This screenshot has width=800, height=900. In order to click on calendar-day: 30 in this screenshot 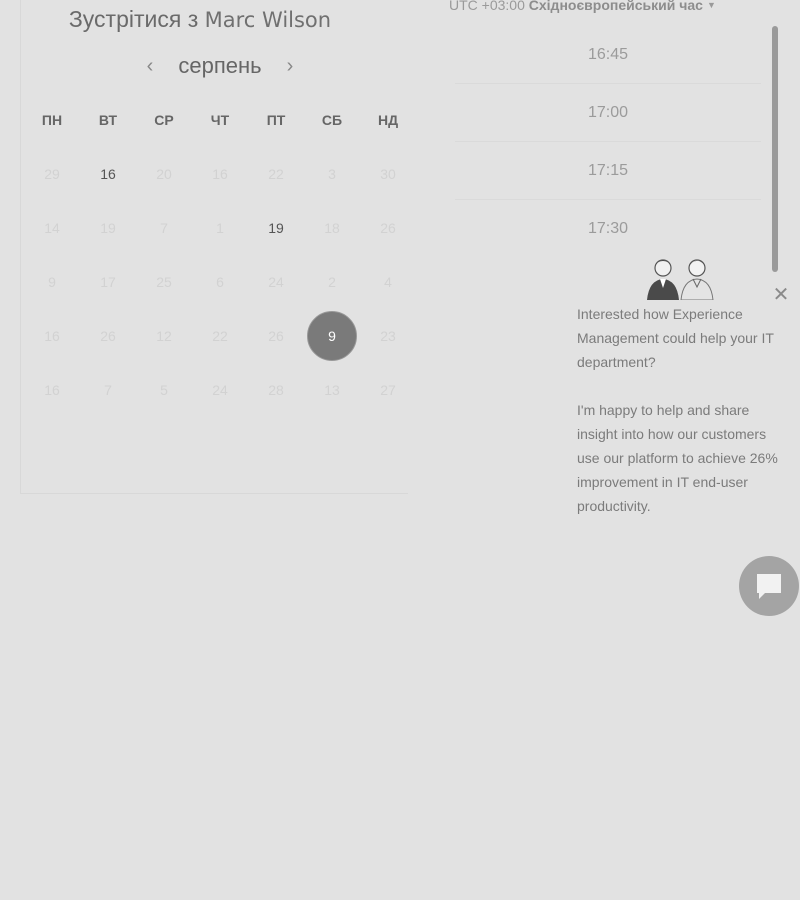, I will do `click(388, 174)`.